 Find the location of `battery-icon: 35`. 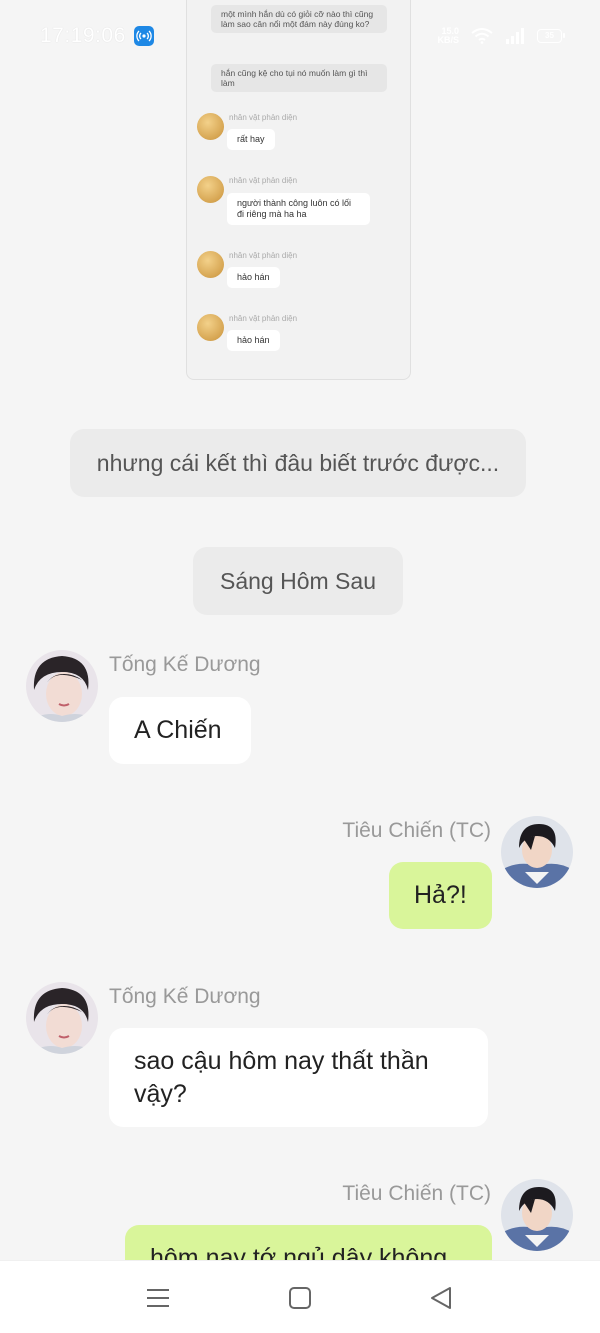

battery-icon: 35 is located at coordinates (551, 36).